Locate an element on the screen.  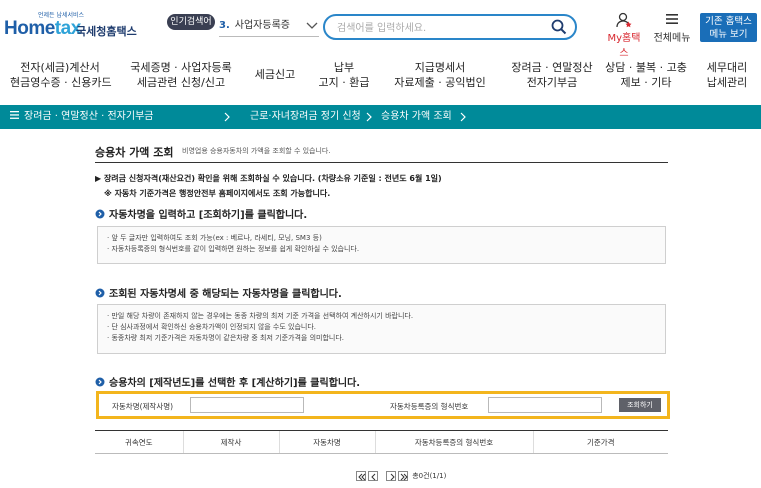
nav-item-incentive: 장려금 · 연말정산전자기부금 is located at coordinates (552, 80).